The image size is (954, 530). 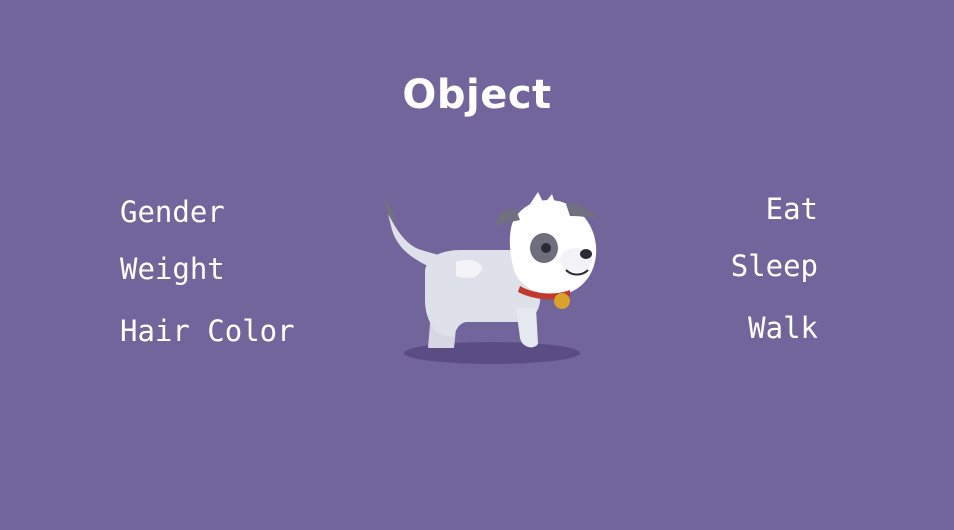 I want to click on slide-title: Object, so click(x=477, y=95).